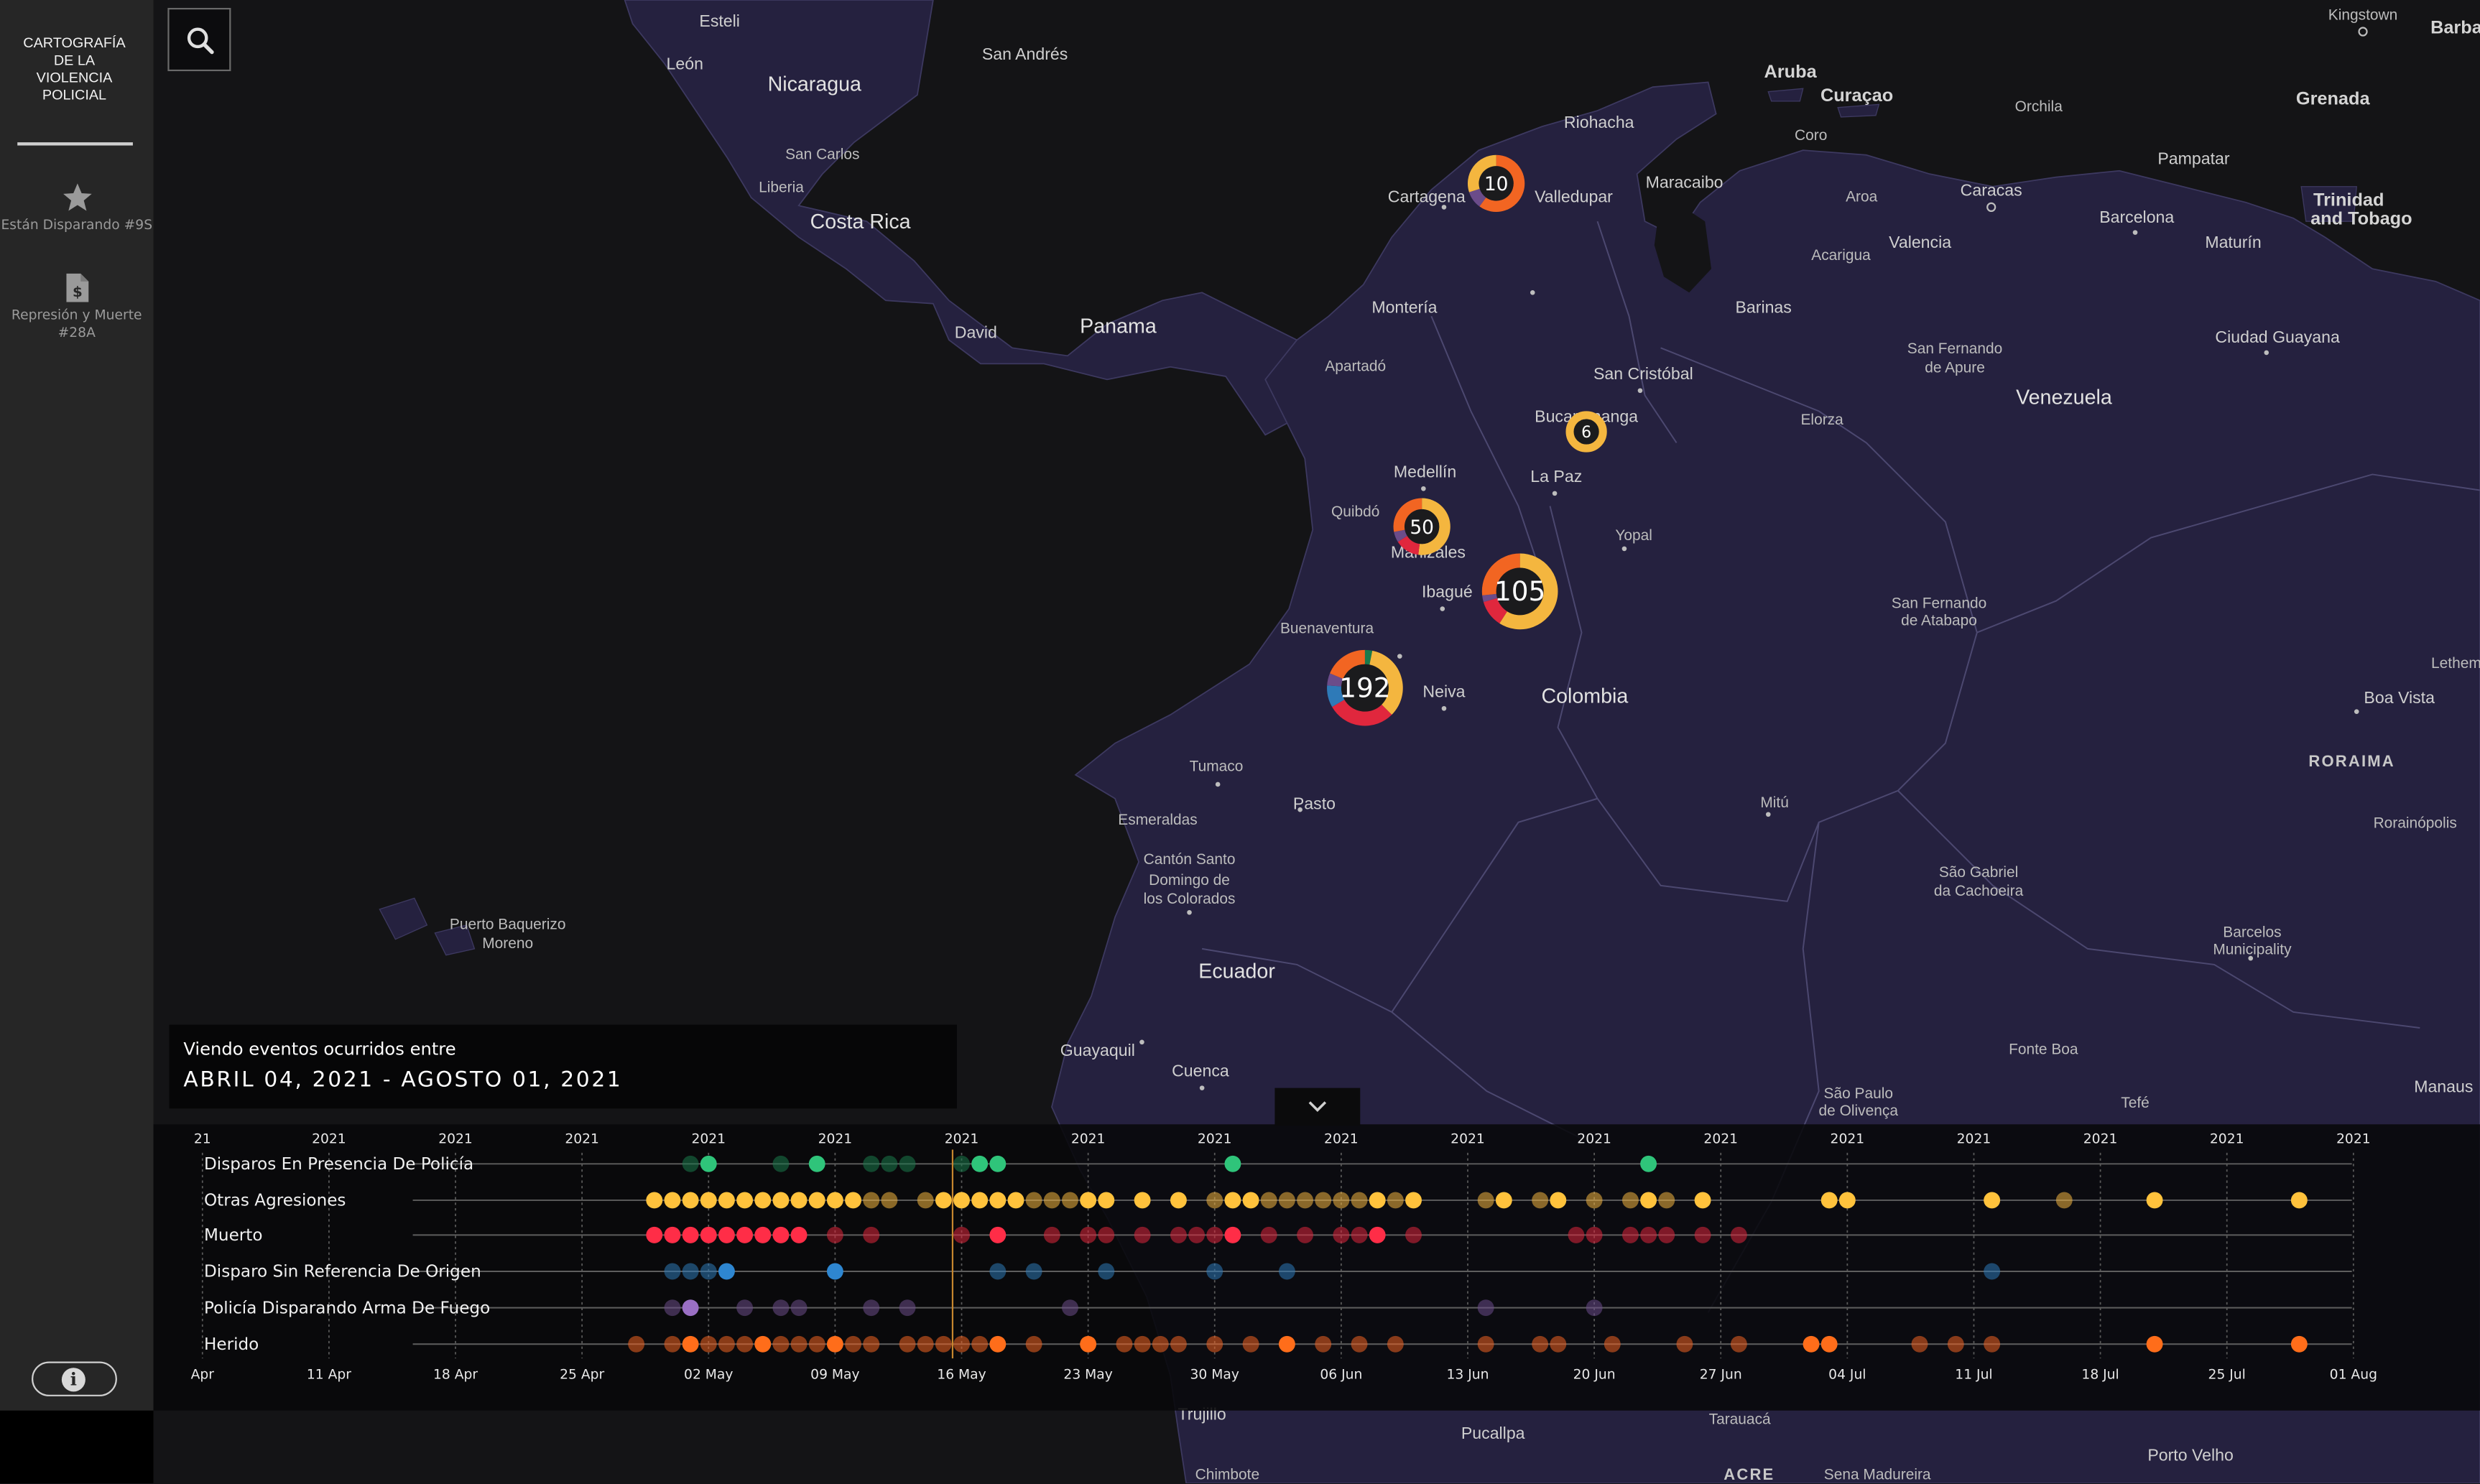 The image size is (2480, 1484). I want to click on info-button: i, so click(74, 1378).